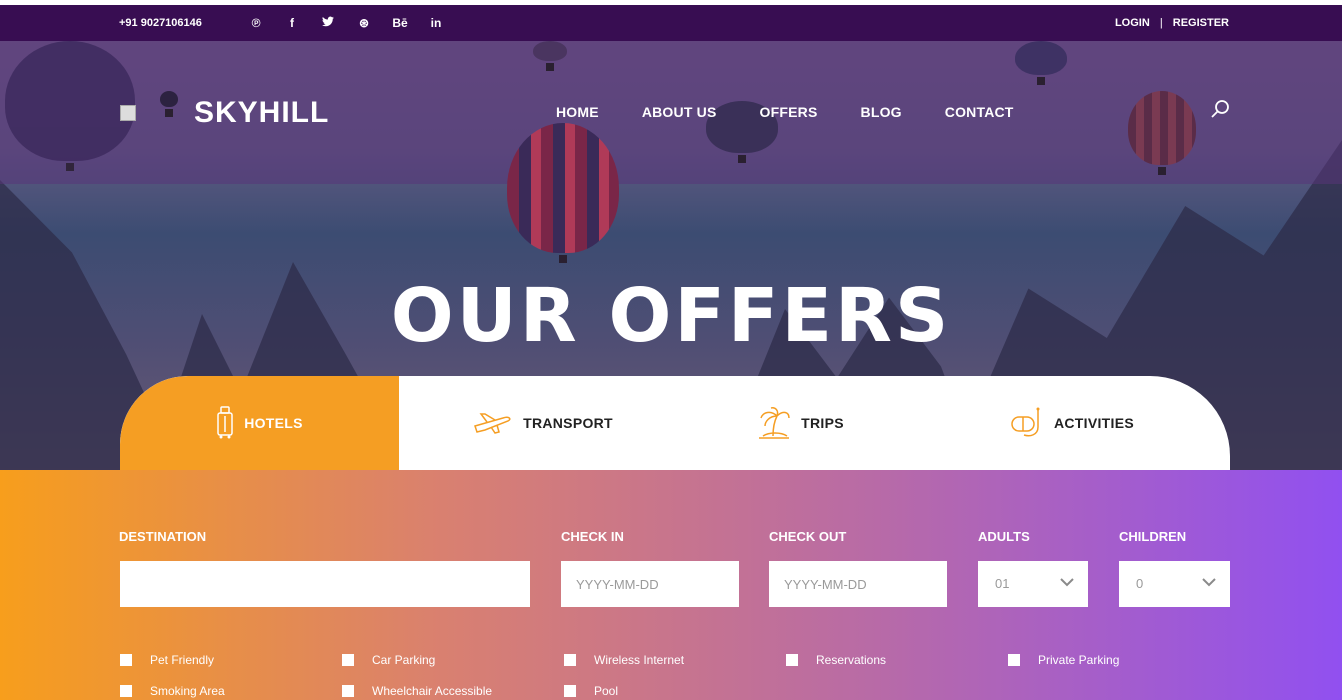  Describe the element at coordinates (639, 660) in the screenshot. I see `amenity-label: Wireless Internet` at that location.